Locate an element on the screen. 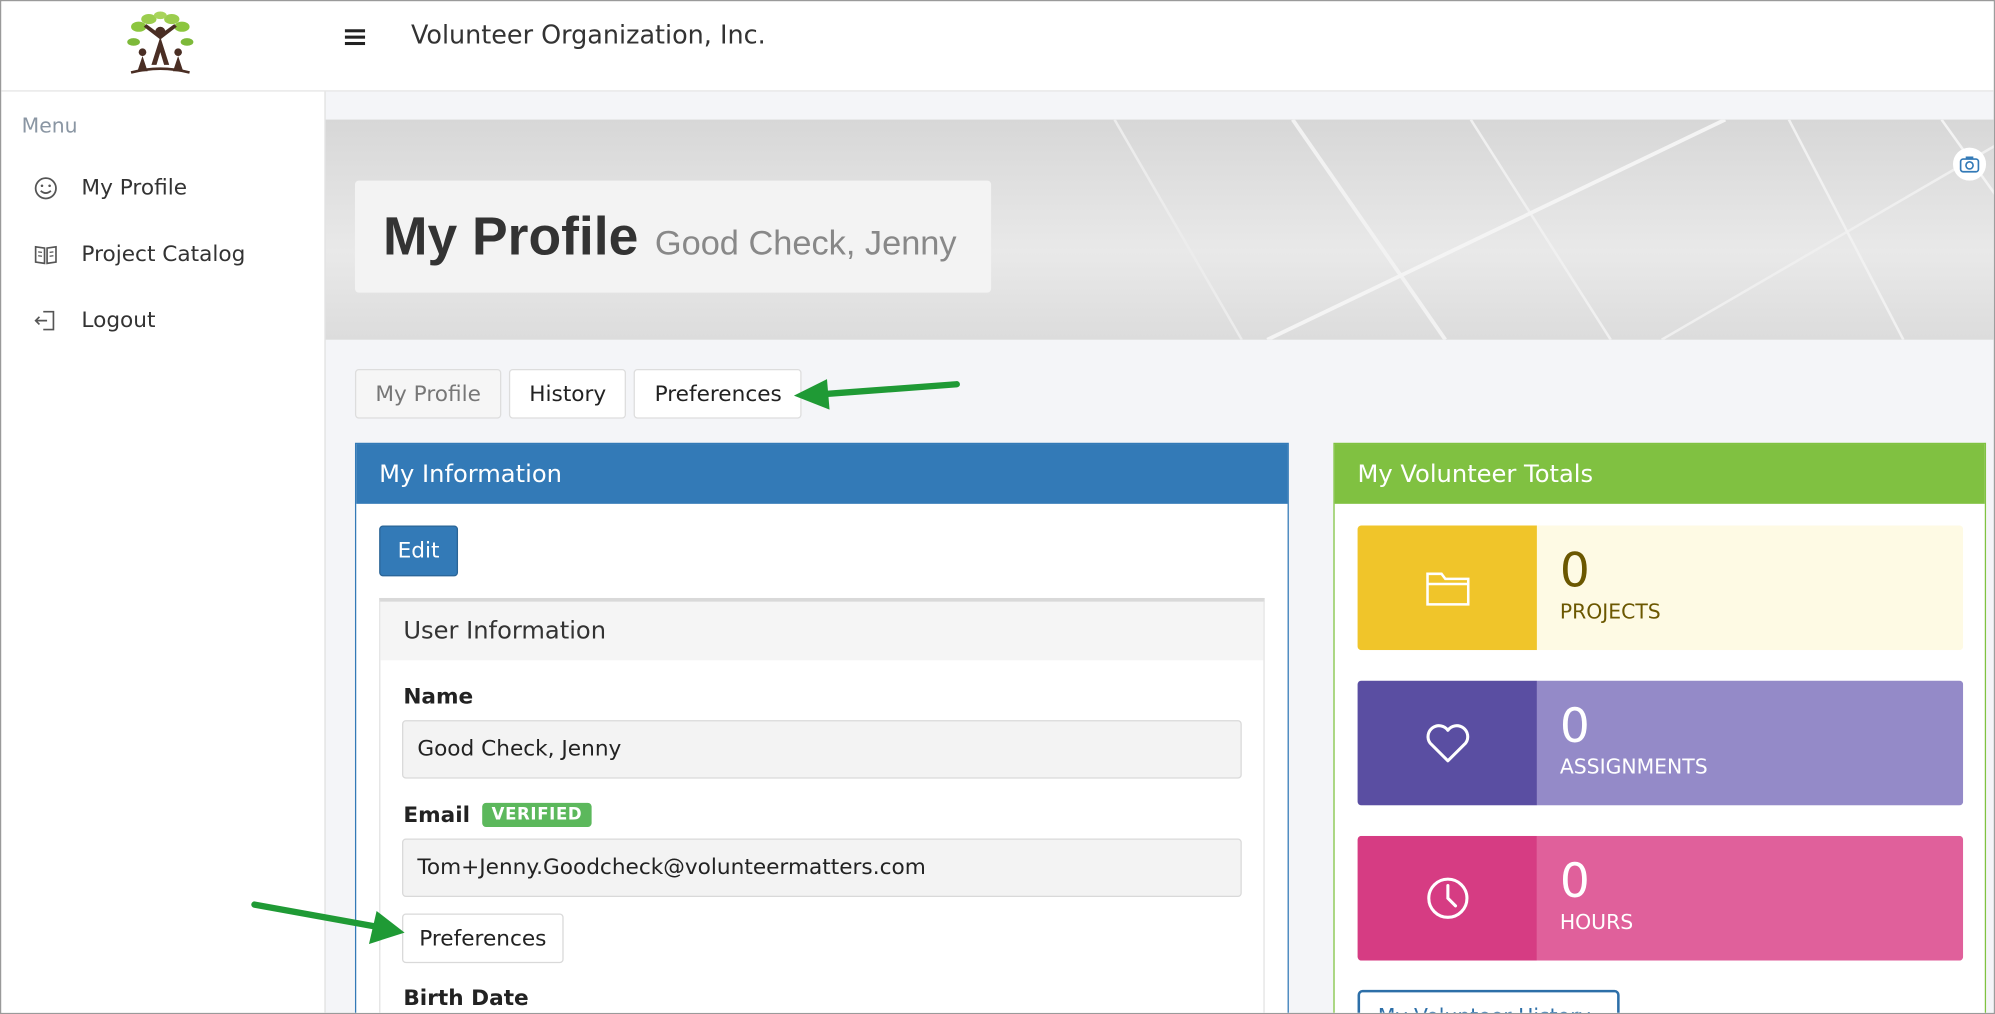  menu-label: Menu is located at coordinates (49, 125).